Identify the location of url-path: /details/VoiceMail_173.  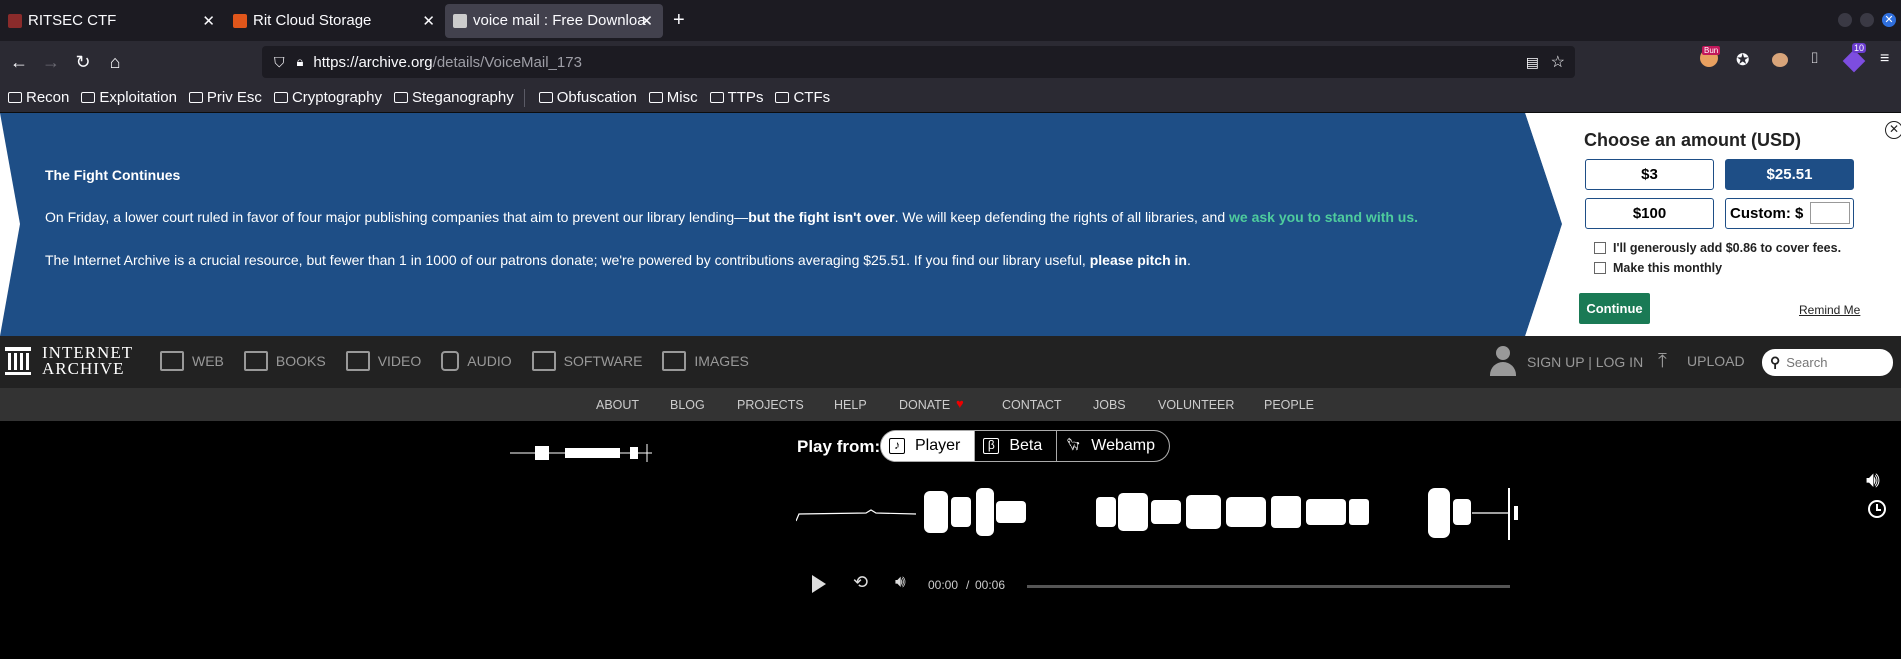
(507, 62).